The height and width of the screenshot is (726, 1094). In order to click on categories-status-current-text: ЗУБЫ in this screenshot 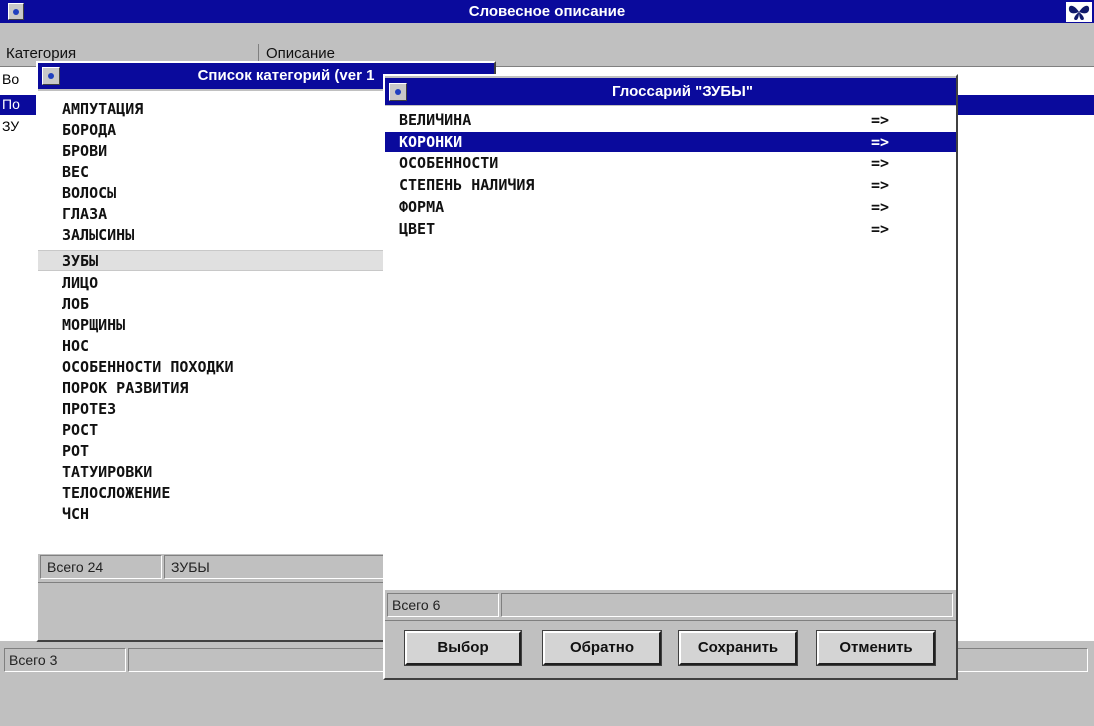, I will do `click(190, 567)`.